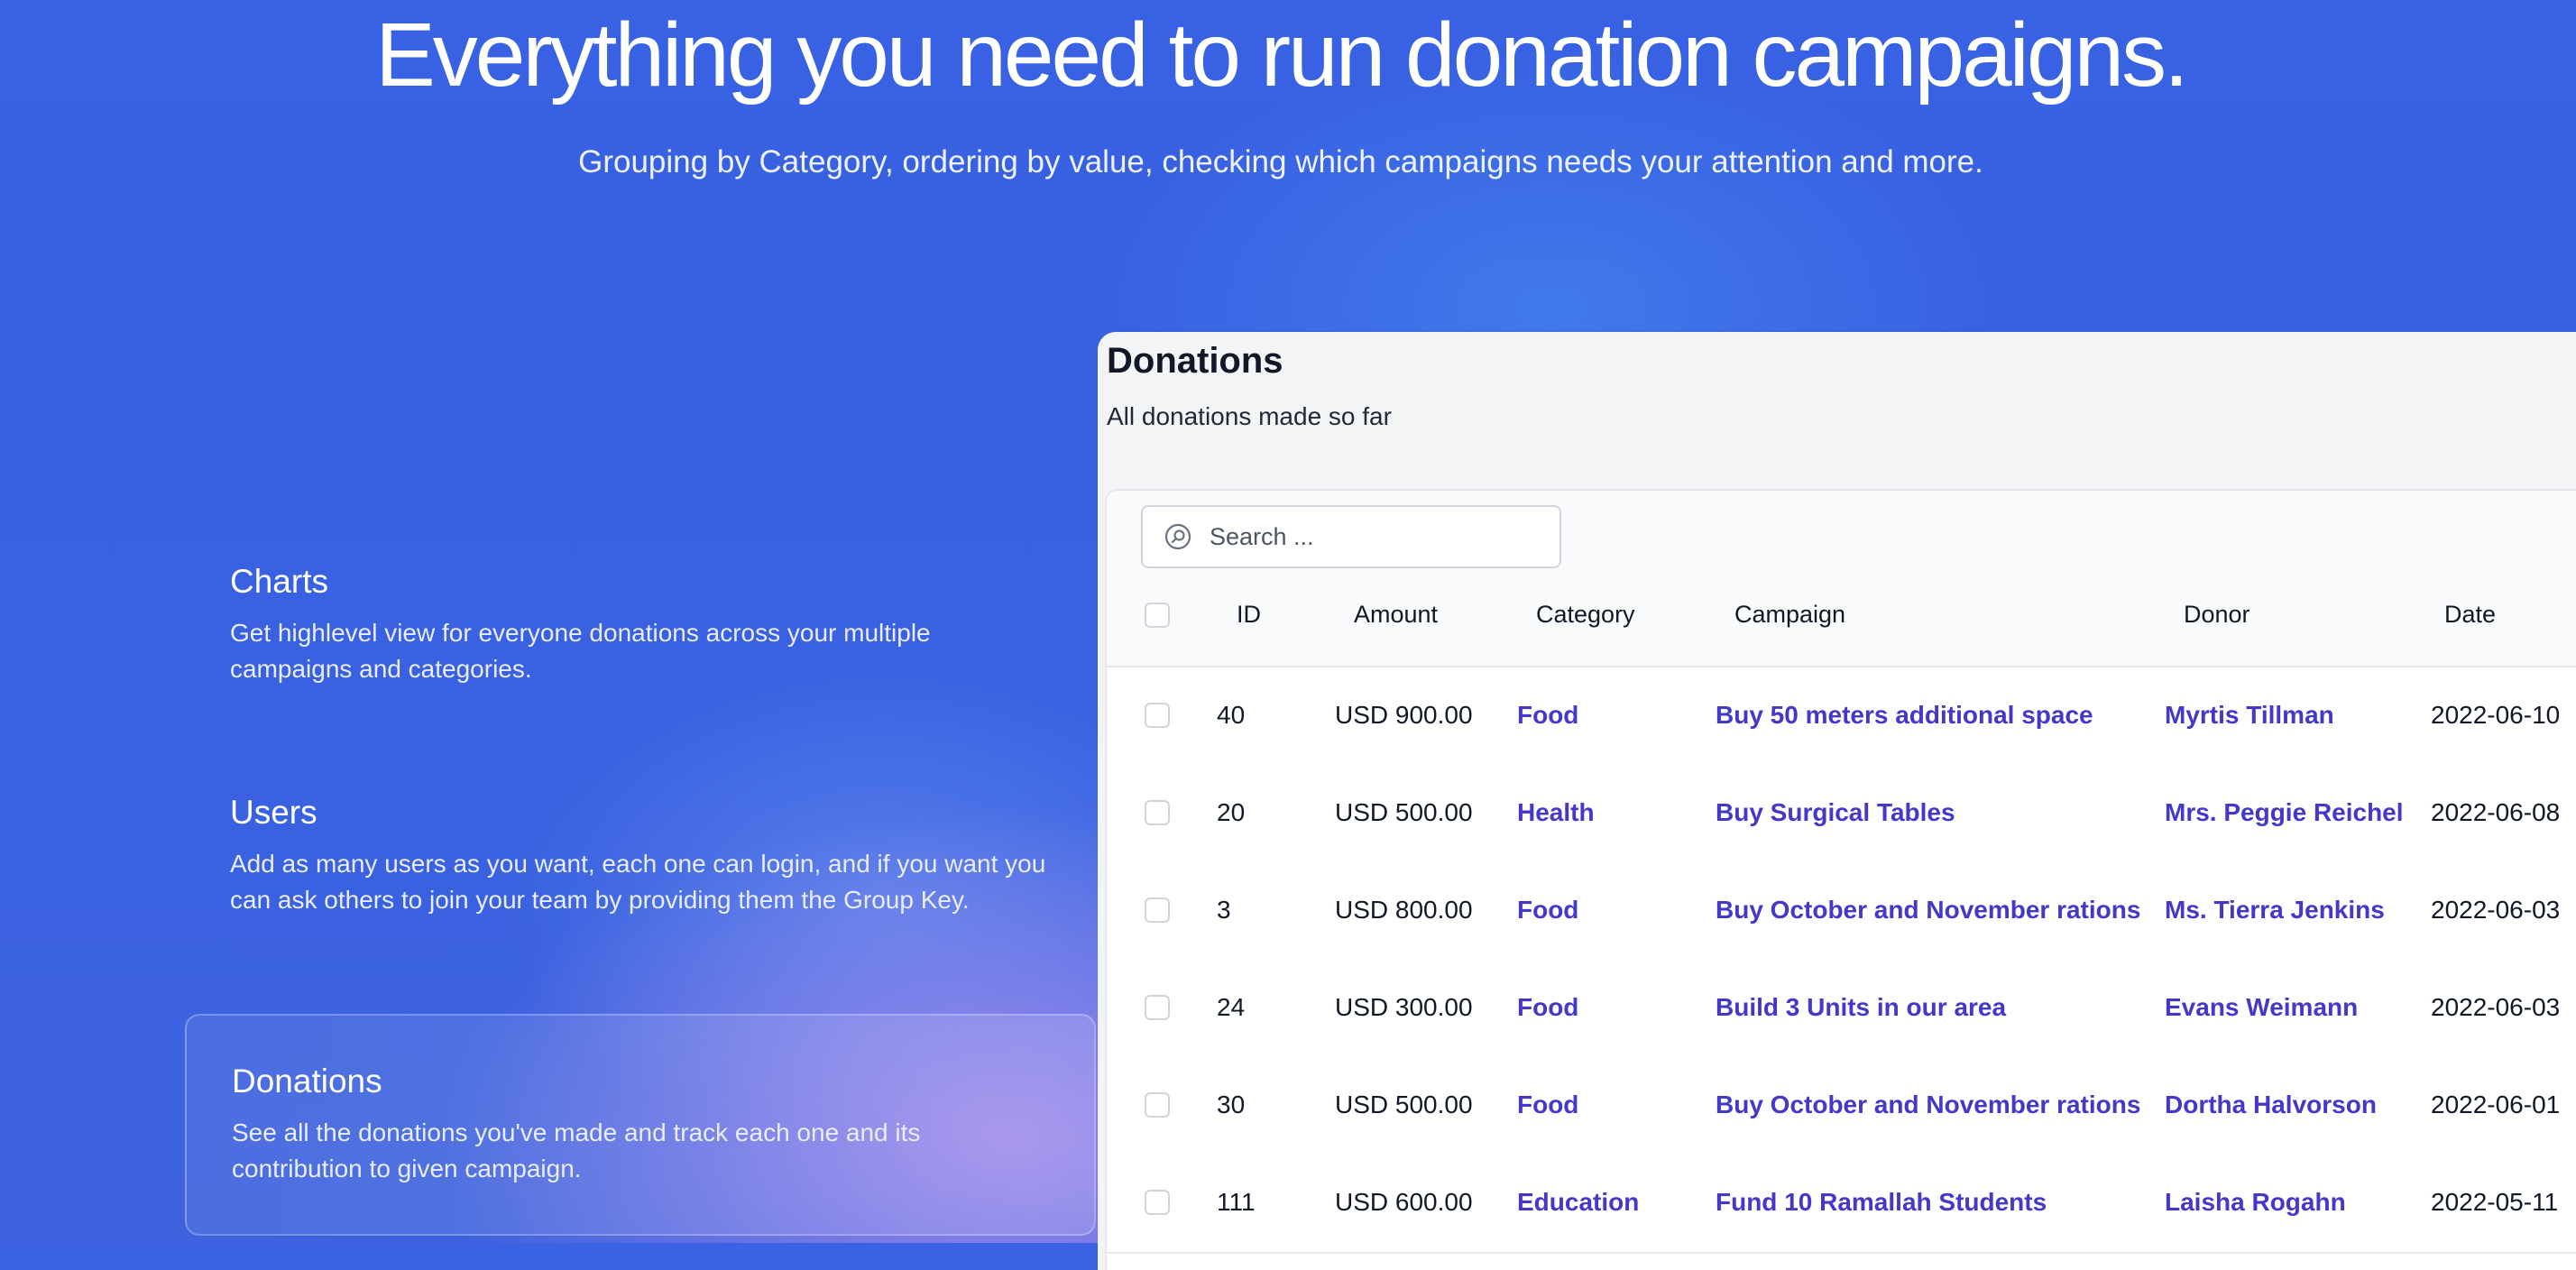 This screenshot has height=1270, width=2576. Describe the element at coordinates (2496, 715) in the screenshot. I see `cell-date: 2022-06-10` at that location.